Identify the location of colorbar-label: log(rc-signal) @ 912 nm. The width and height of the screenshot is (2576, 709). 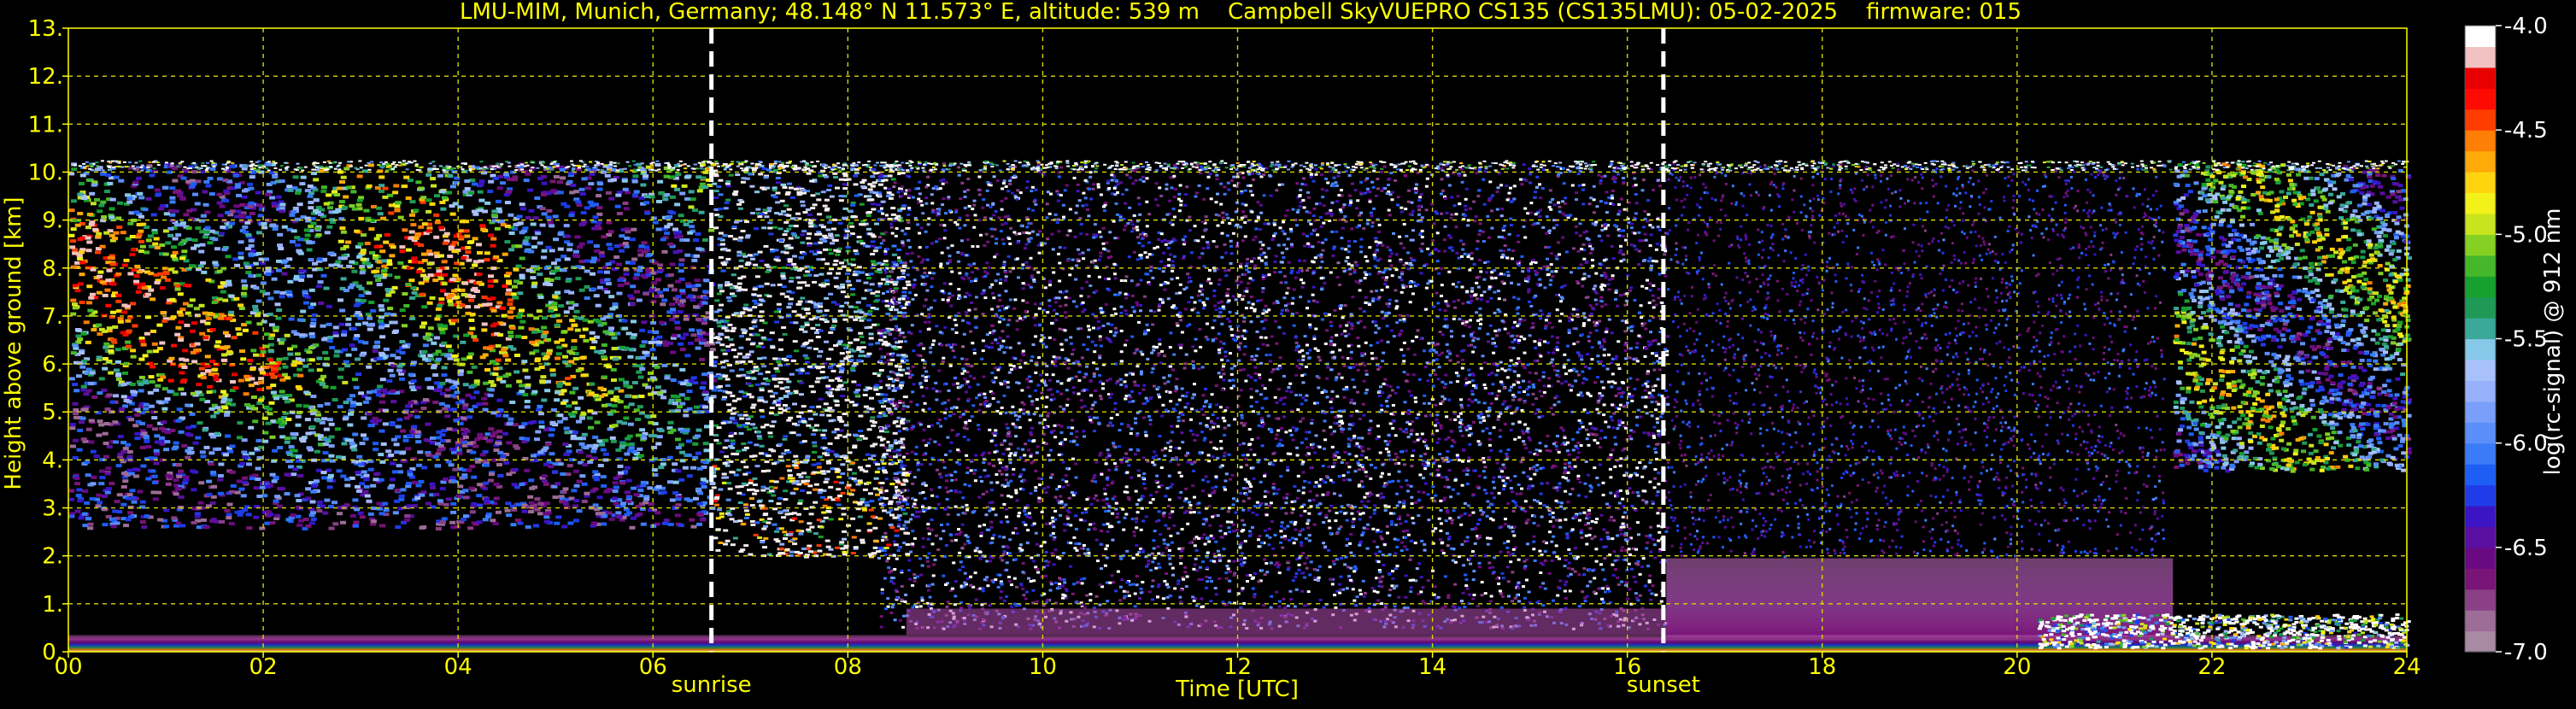
(2553, 342).